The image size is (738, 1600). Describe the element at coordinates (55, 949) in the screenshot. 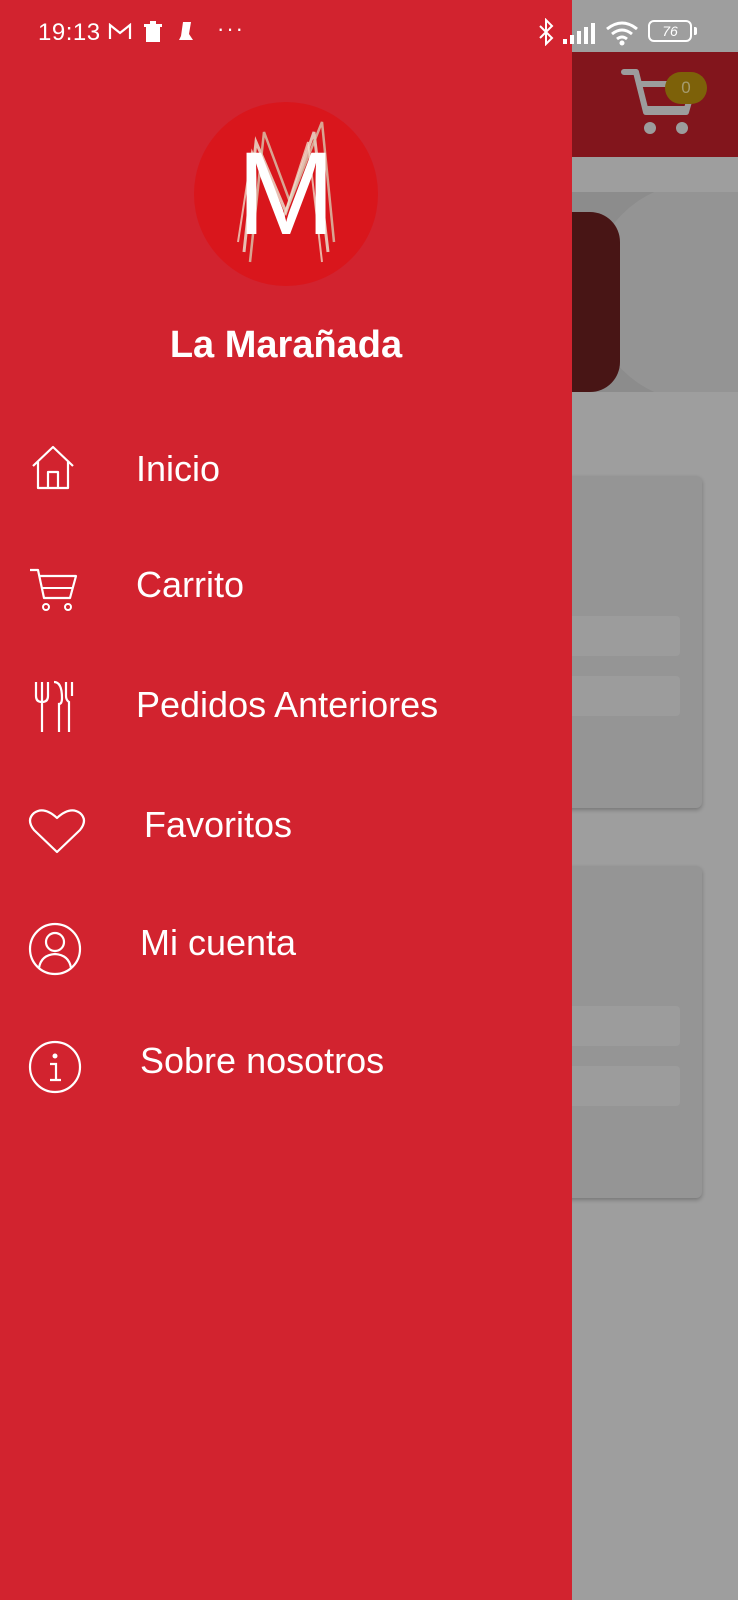

I see `user-icon` at that location.